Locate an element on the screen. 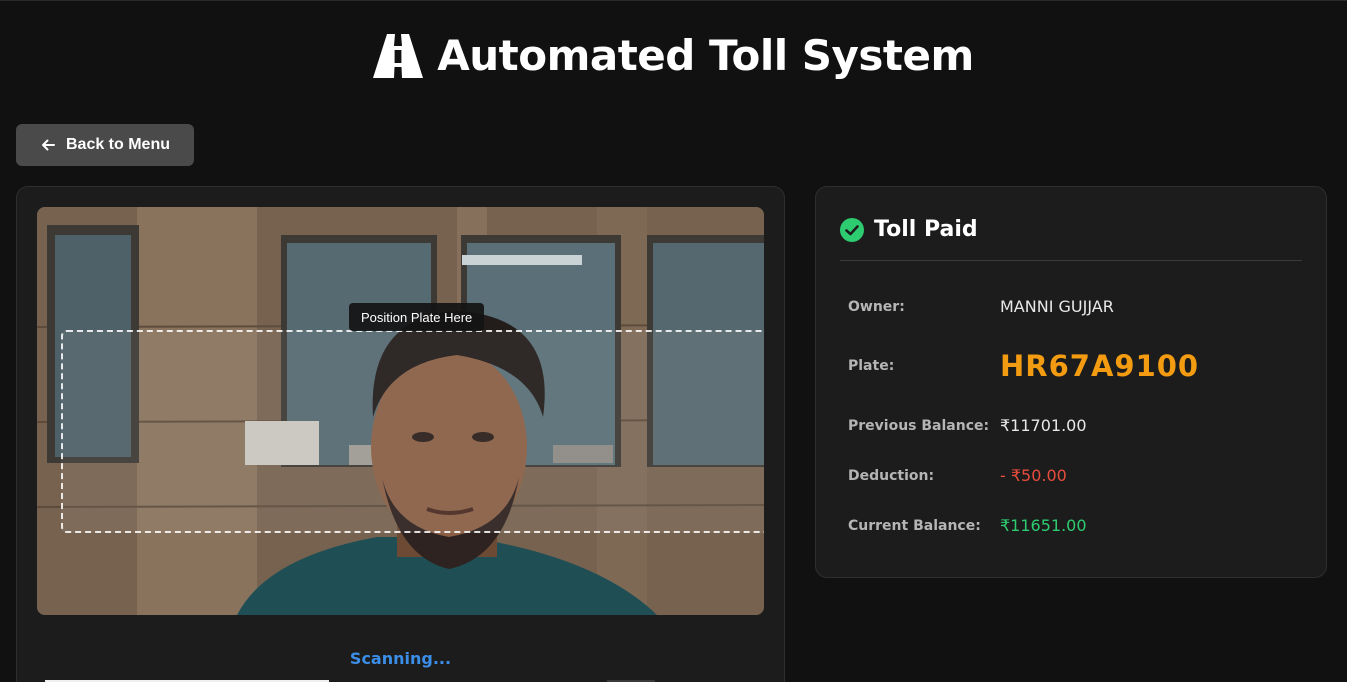 The width and height of the screenshot is (1347, 682). plate-guide-label: Position Plate Here is located at coordinates (417, 317).